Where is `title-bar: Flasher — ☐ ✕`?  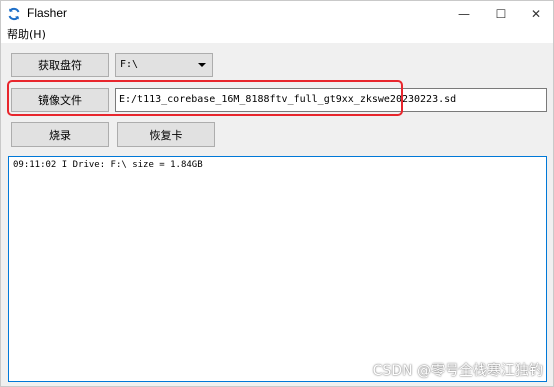
title-bar: Flasher — ☐ ✕ is located at coordinates (277, 14).